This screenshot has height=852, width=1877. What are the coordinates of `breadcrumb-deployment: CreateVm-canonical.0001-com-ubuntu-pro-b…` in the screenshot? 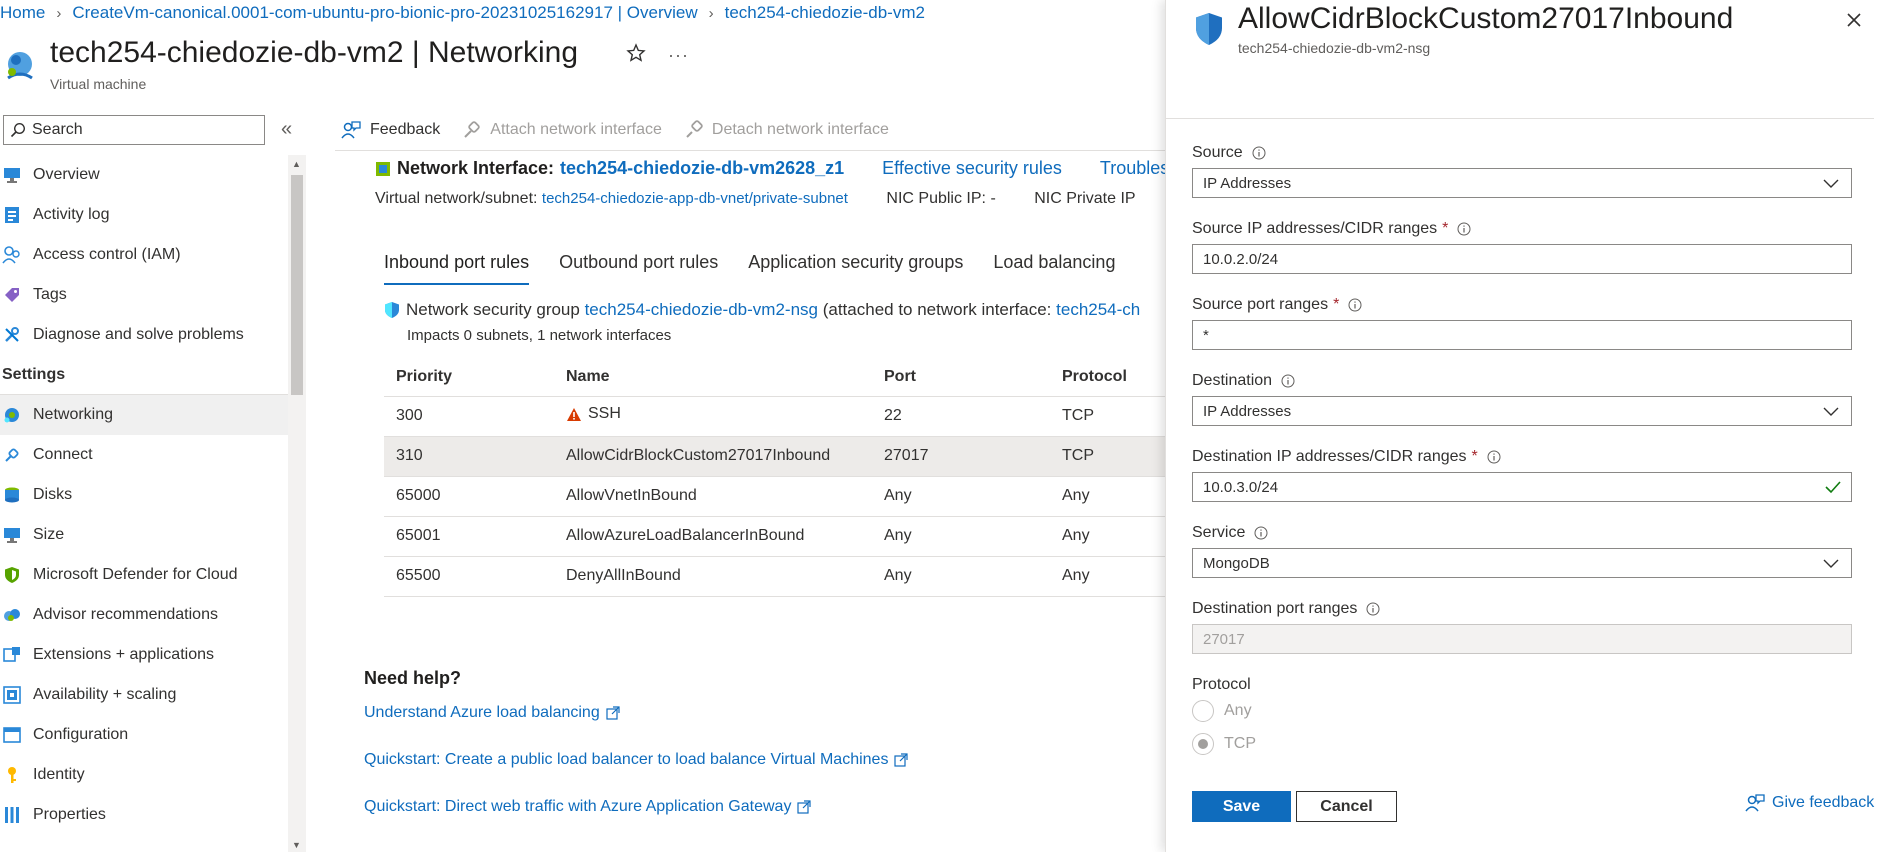 It's located at (384, 13).